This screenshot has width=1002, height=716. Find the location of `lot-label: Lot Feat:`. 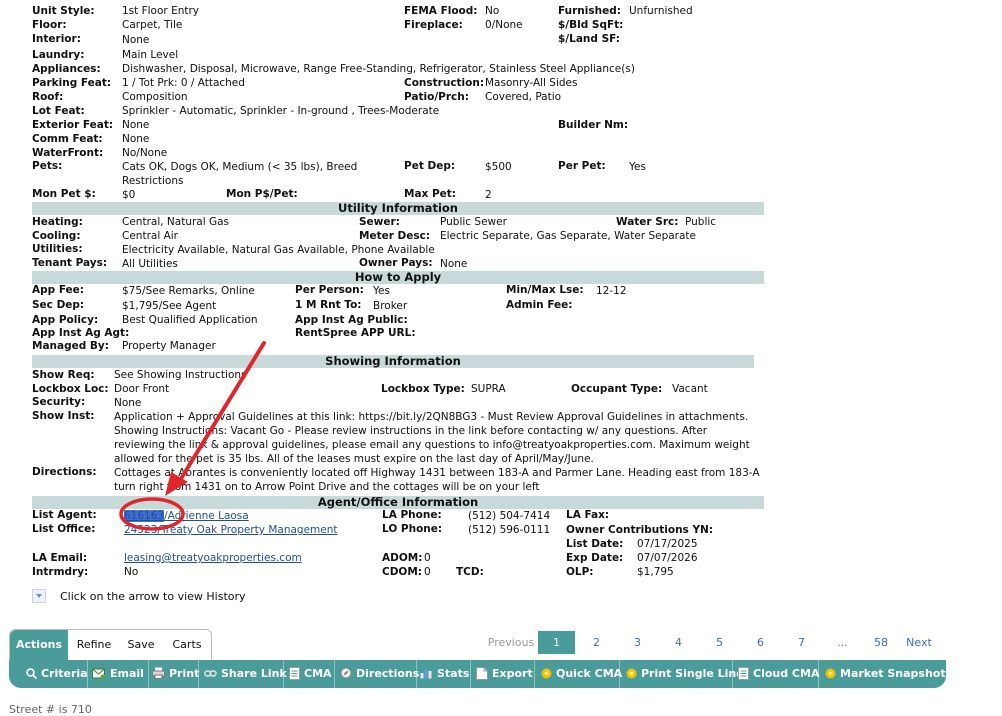

lot-label: Lot Feat: is located at coordinates (58, 111).